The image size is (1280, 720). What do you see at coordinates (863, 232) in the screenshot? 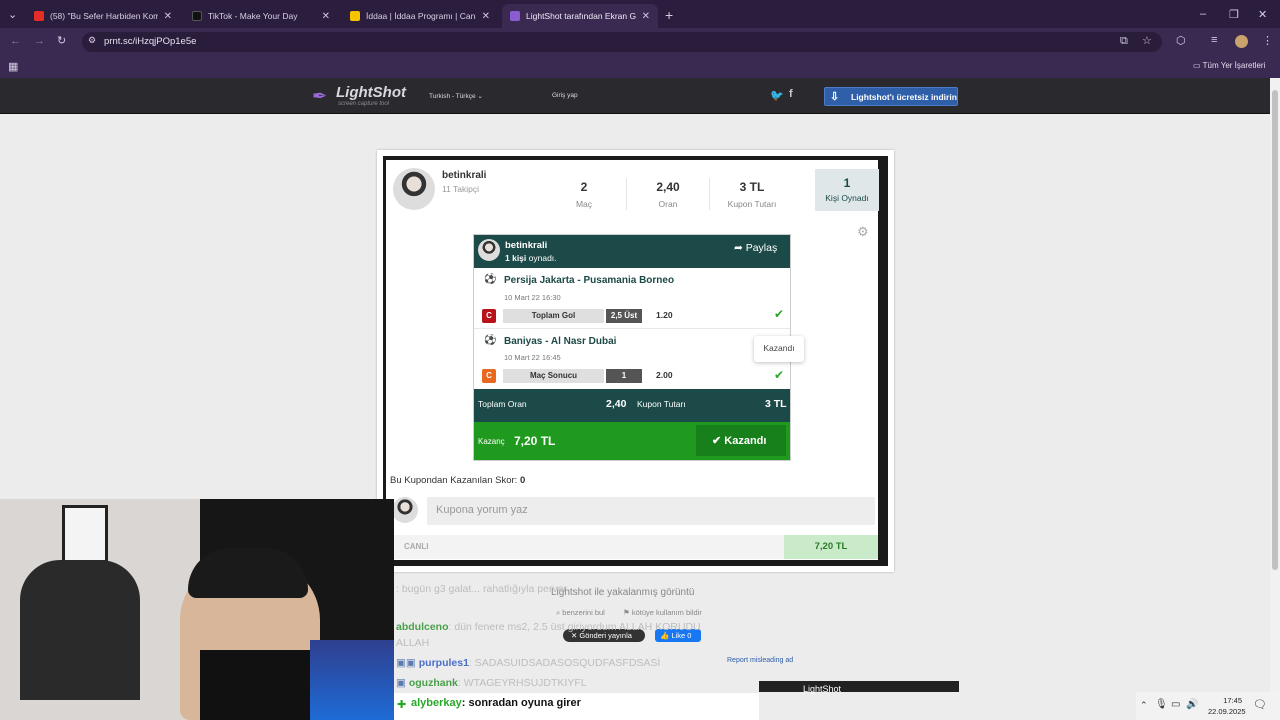
I see `gear-icon: ⚙` at bounding box center [863, 232].